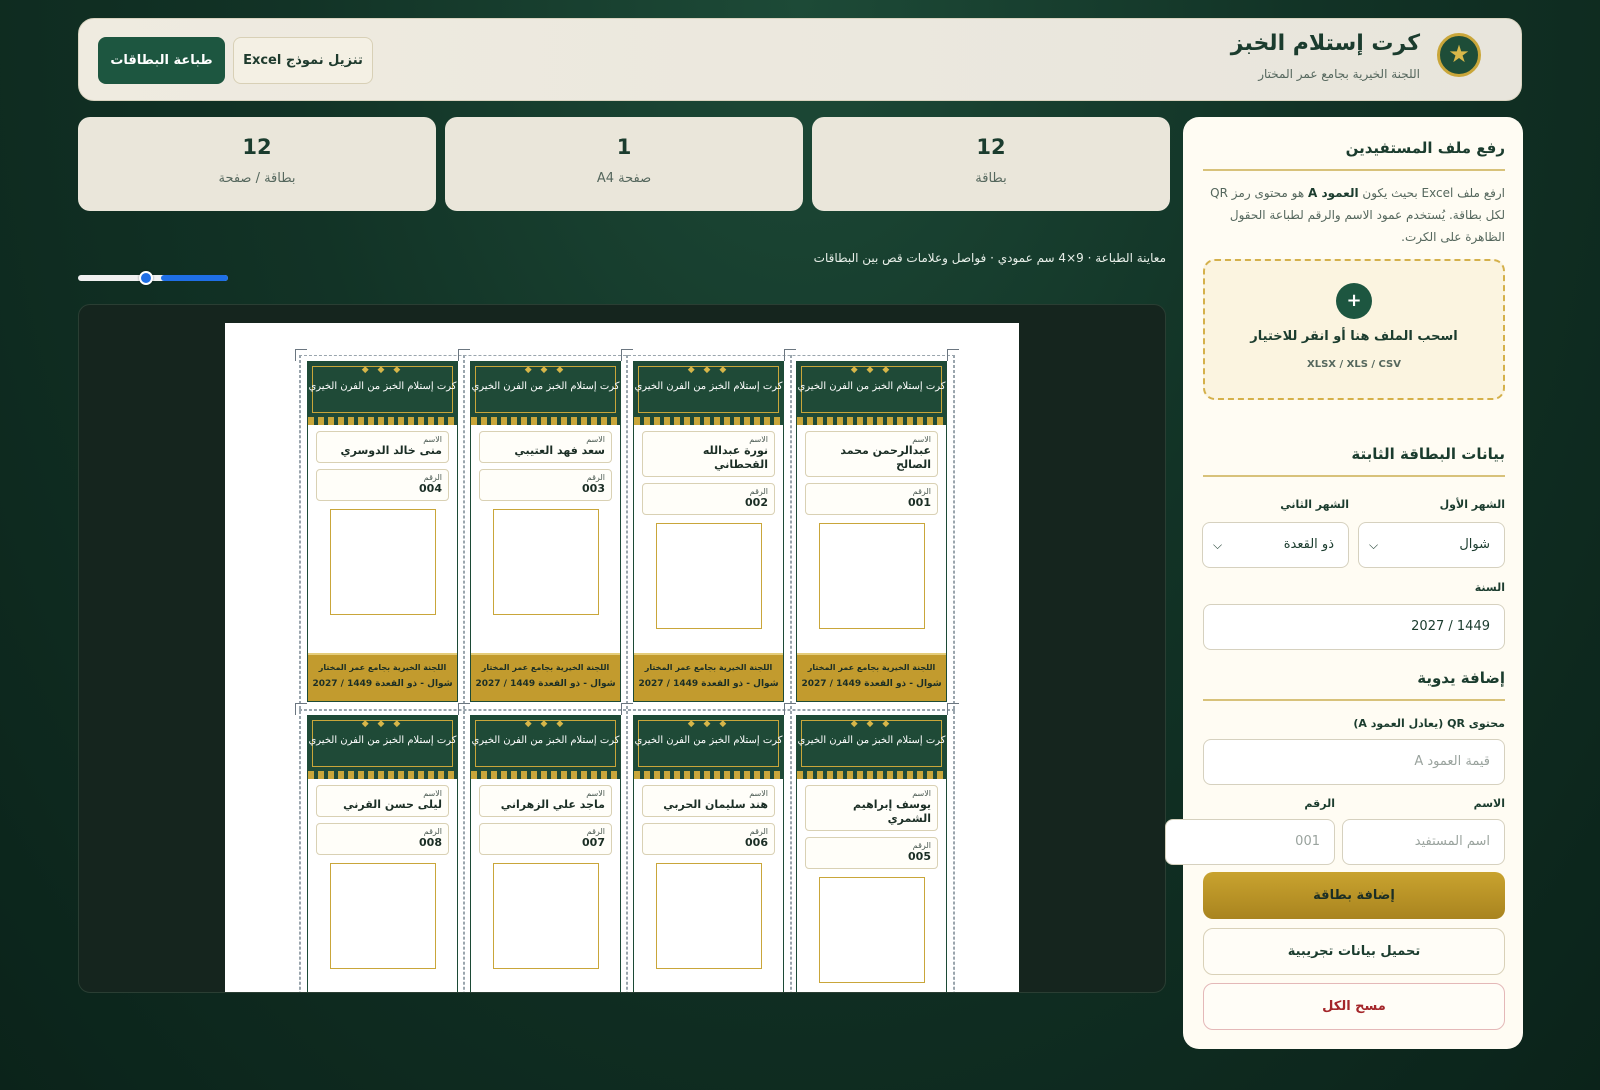  I want to click on card-name-value: ماجد علي الزهراني, so click(552, 804).